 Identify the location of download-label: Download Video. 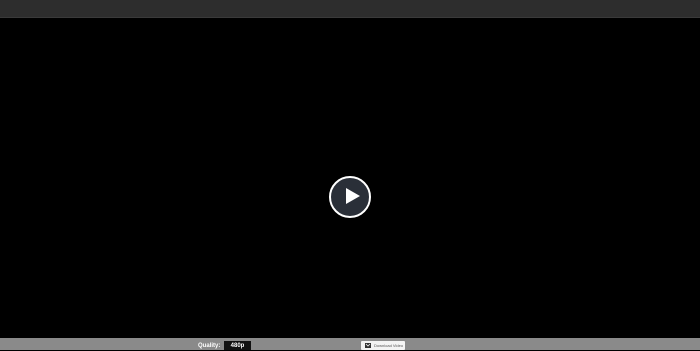
(389, 345).